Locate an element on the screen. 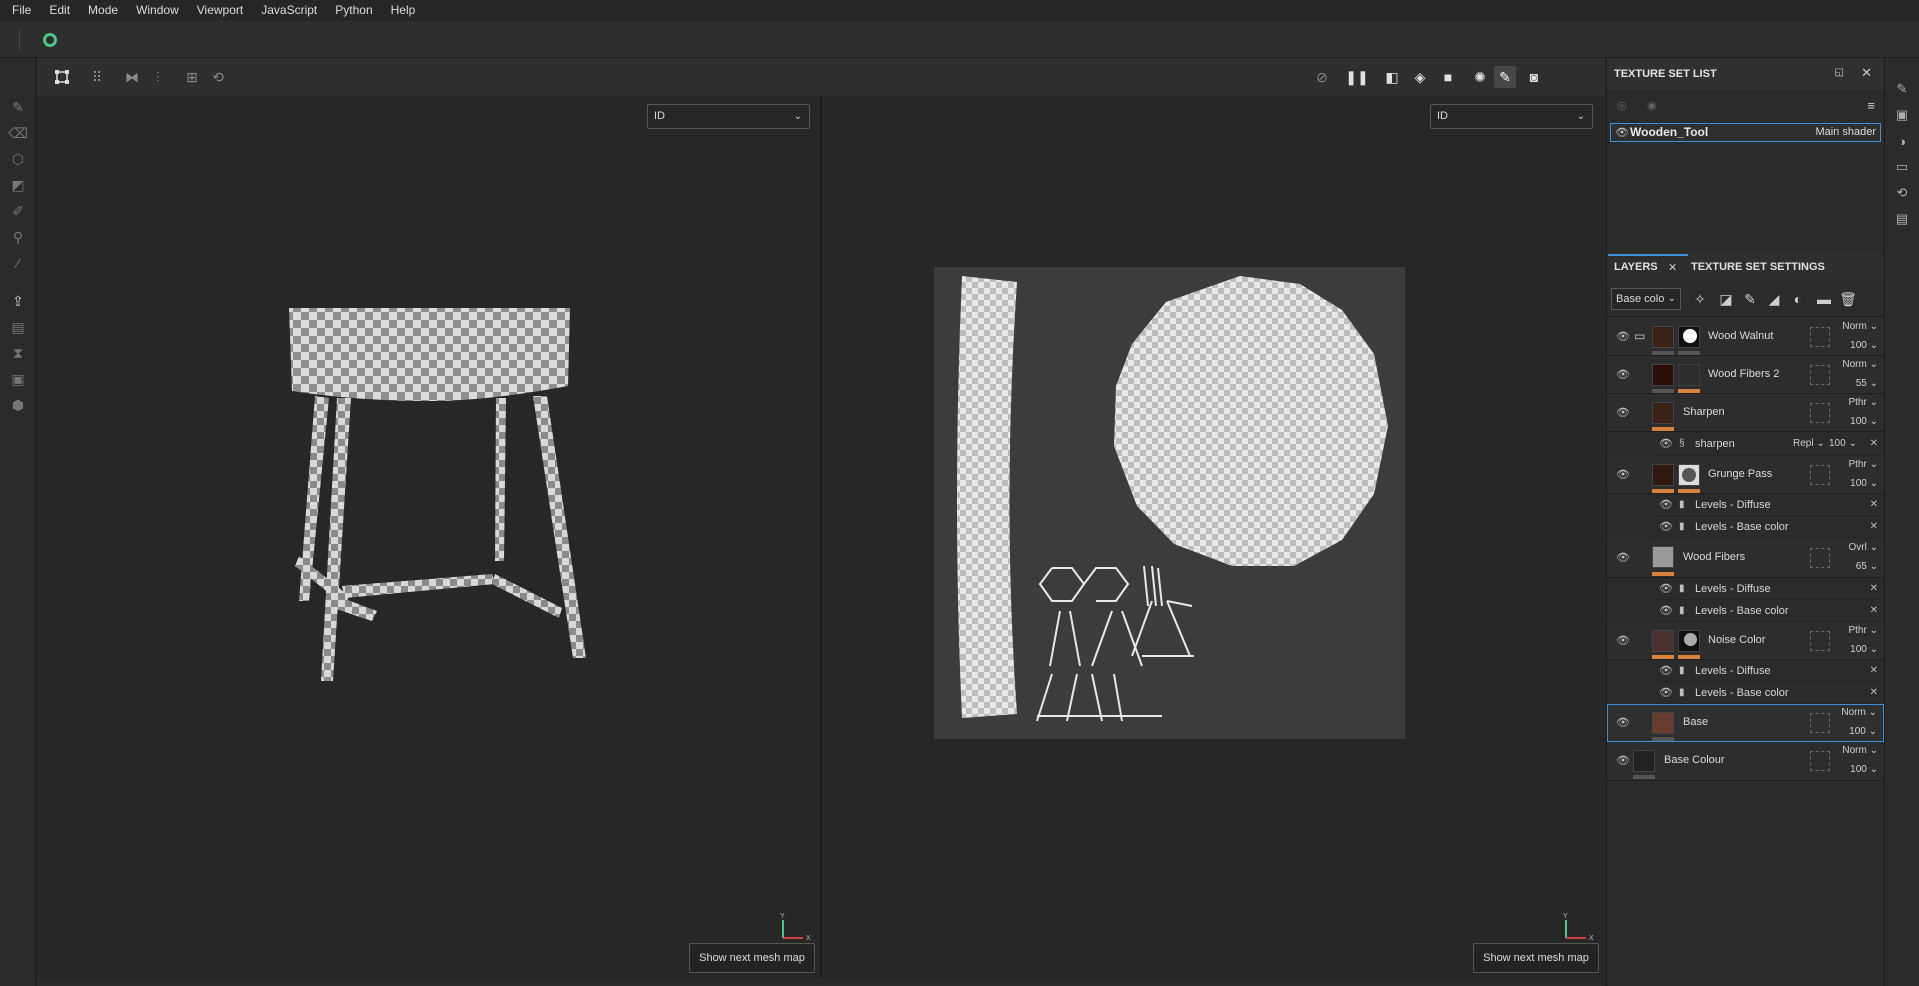 The width and height of the screenshot is (1919, 986). add-smart-material-icon: ◐ is located at coordinates (1798, 299).